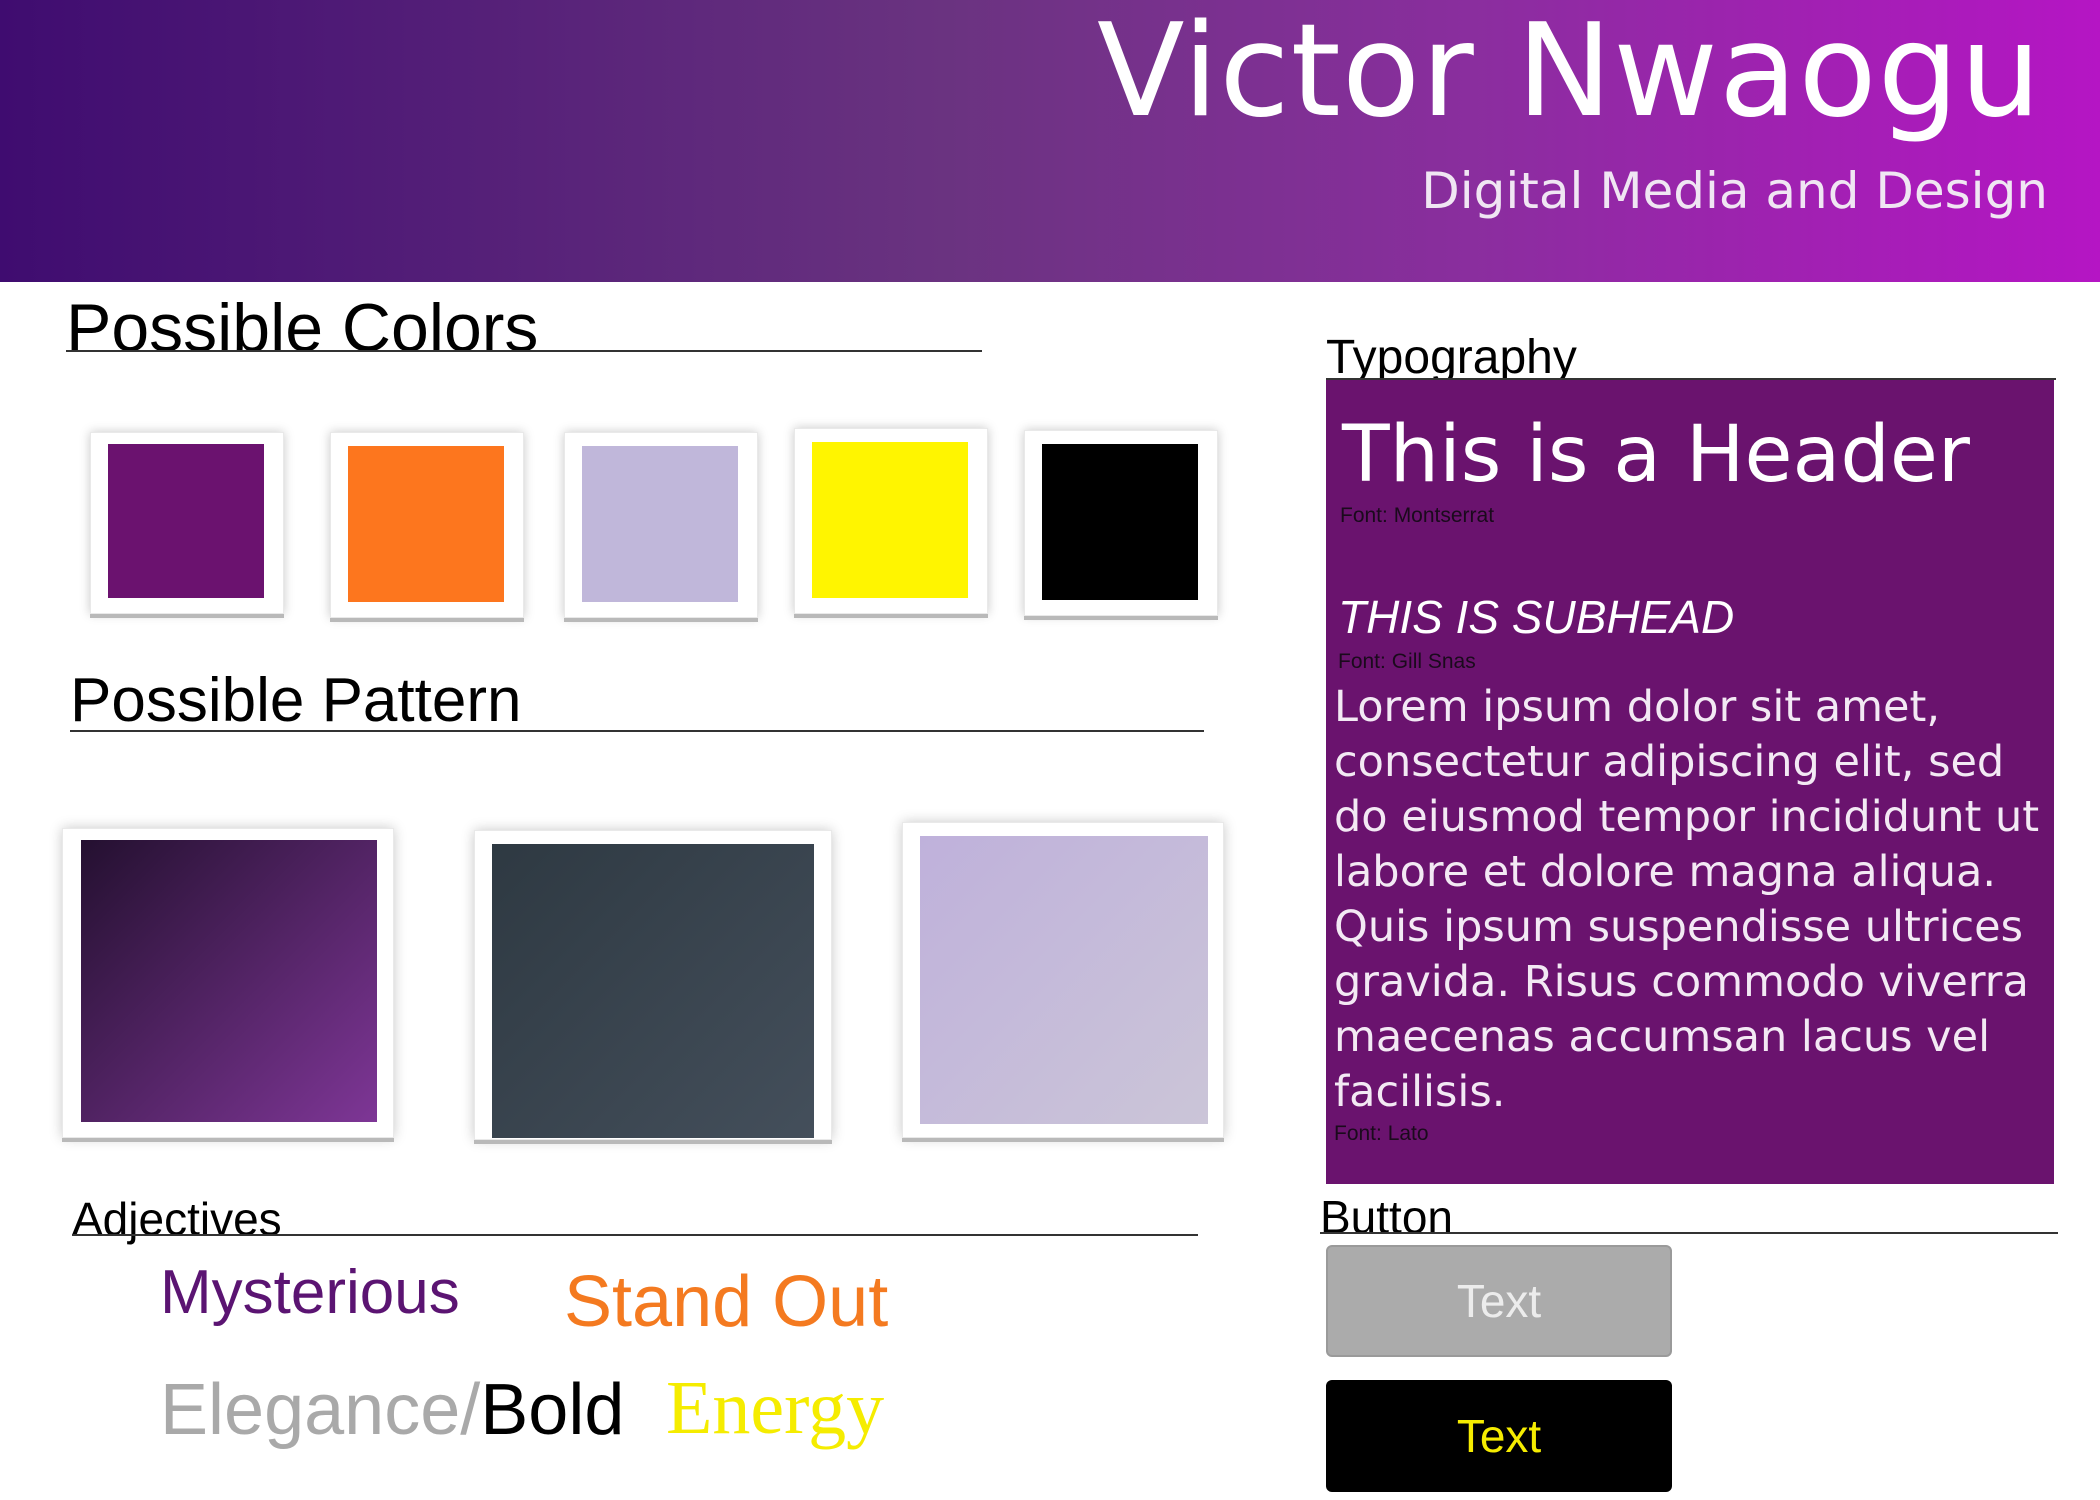  What do you see at coordinates (320, 1410) in the screenshot?
I see `adjective-elegance: Elegance/` at bounding box center [320, 1410].